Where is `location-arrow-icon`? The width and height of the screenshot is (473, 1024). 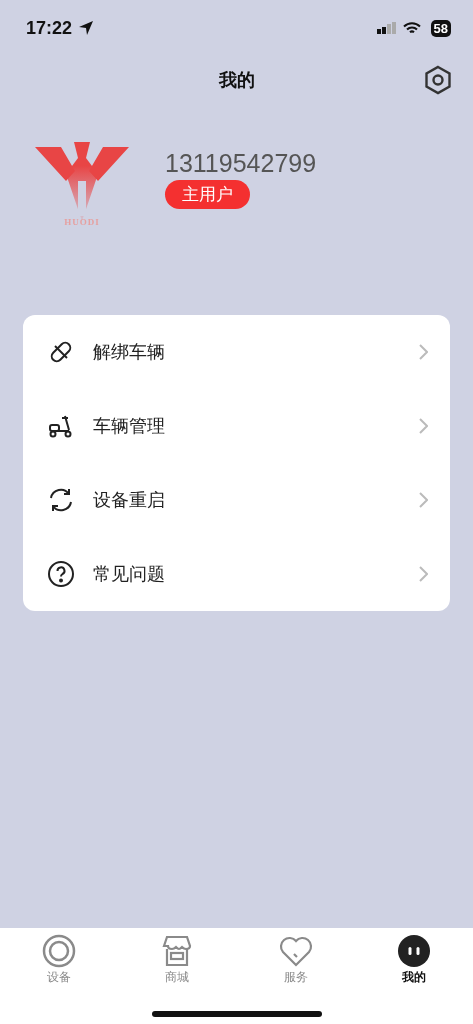
location-arrow-icon is located at coordinates (86, 28).